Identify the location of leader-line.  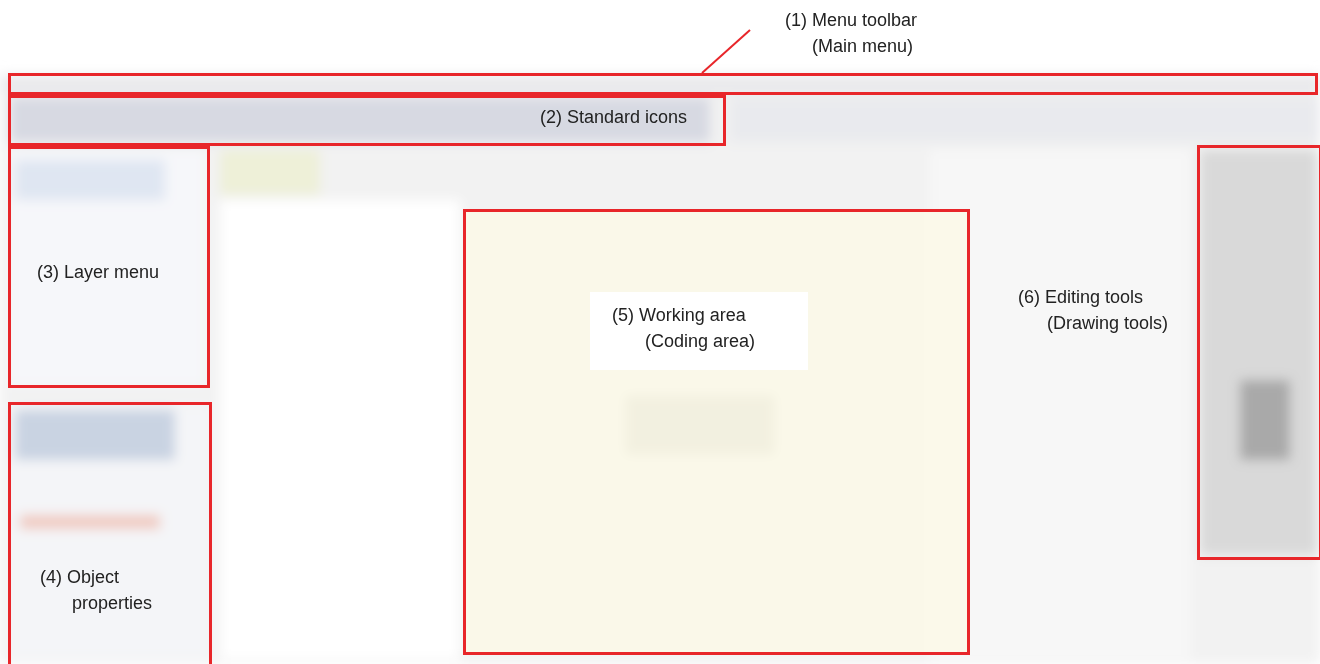
(726, 51).